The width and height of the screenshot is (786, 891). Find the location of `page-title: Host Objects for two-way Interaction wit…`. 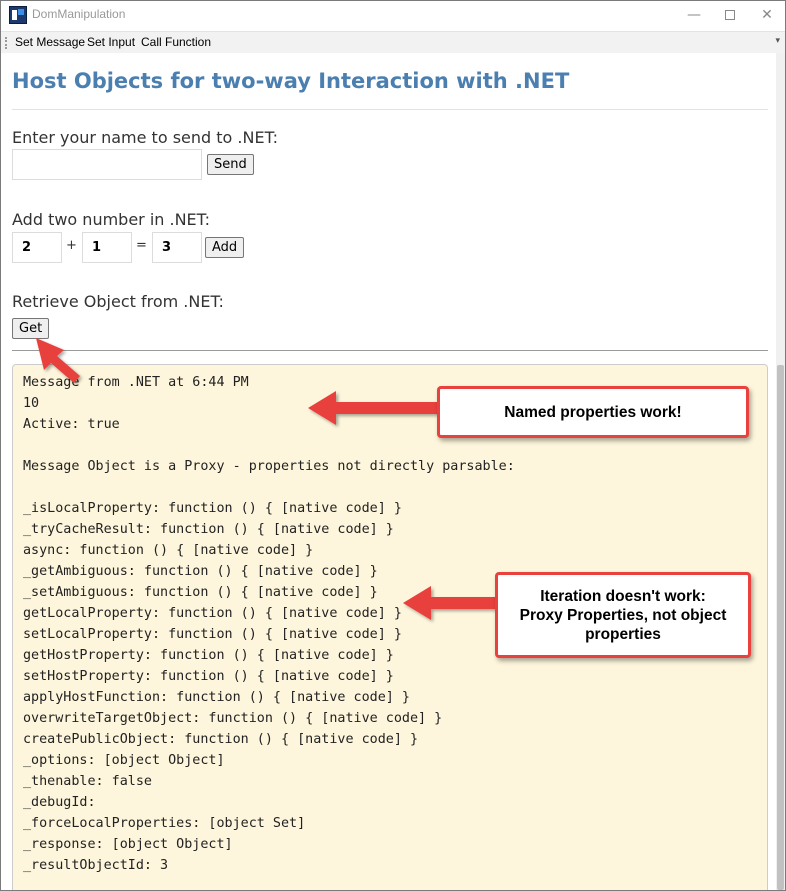

page-title: Host Objects for two-way Interaction wit… is located at coordinates (291, 81).